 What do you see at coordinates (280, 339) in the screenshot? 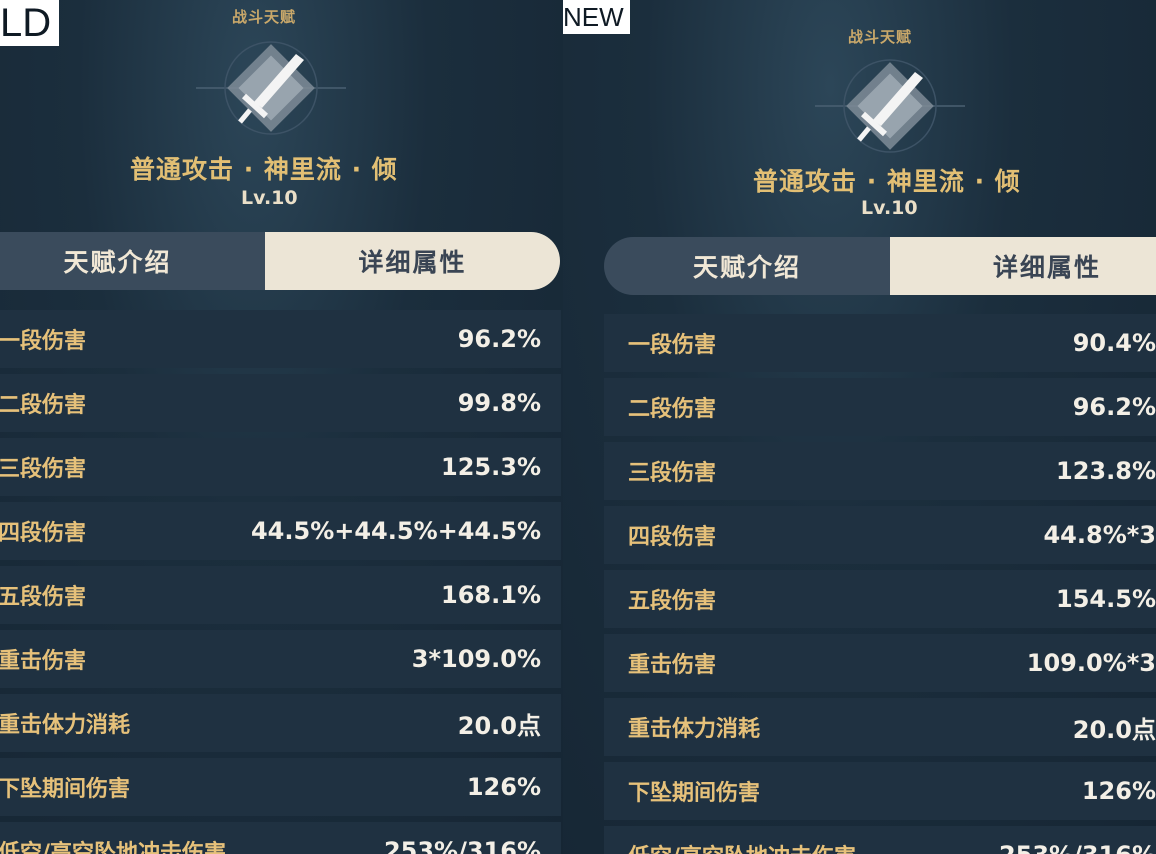
I see `attribute-row: 一段伤害 96.2%` at bounding box center [280, 339].